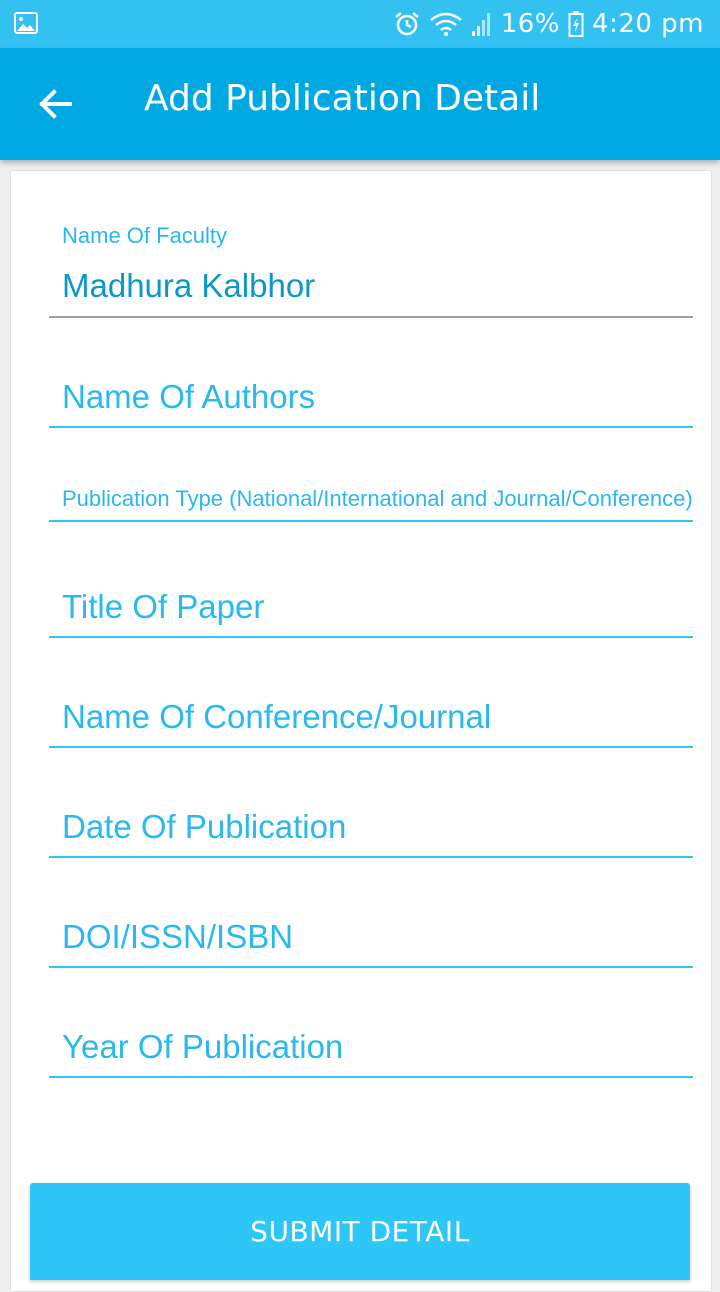 The image size is (720, 1292). Describe the element at coordinates (371, 819) in the screenshot. I see `date-of-publication-field: Date Of Publication` at that location.